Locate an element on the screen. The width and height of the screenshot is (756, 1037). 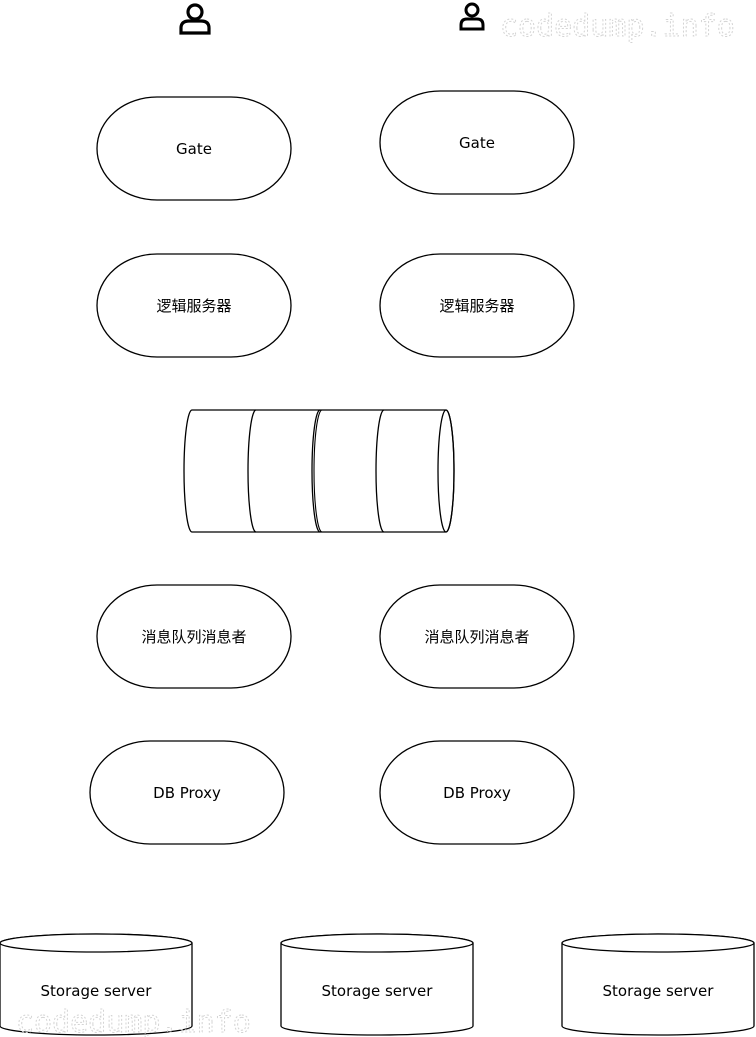
watermark-top: codedump.info is located at coordinates (617, 26).